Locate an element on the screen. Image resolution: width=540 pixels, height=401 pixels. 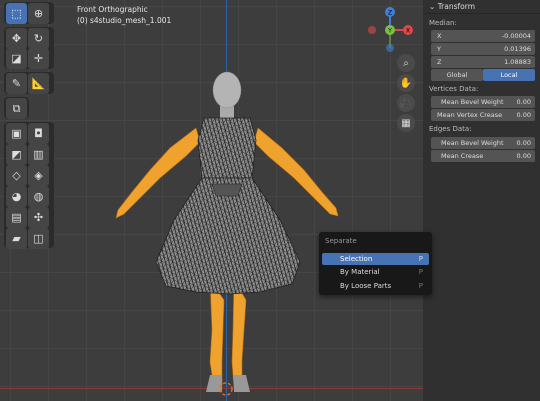
local-toggle: Local is located at coordinates (509, 75).